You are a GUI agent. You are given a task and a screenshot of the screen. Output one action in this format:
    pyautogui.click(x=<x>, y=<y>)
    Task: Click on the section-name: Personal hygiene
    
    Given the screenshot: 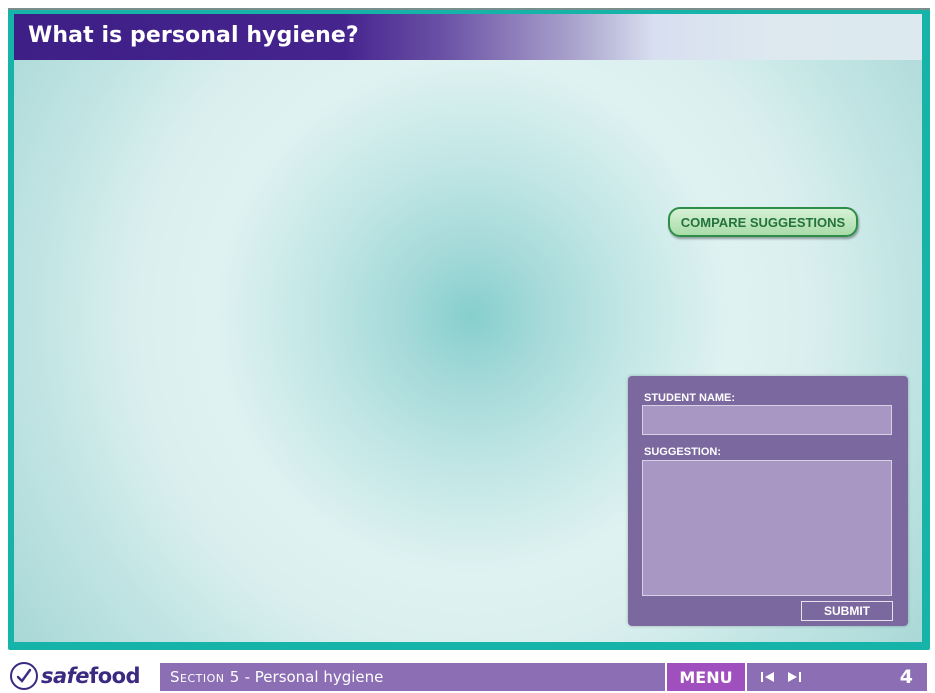 What is the action you would take?
    pyautogui.click(x=319, y=677)
    